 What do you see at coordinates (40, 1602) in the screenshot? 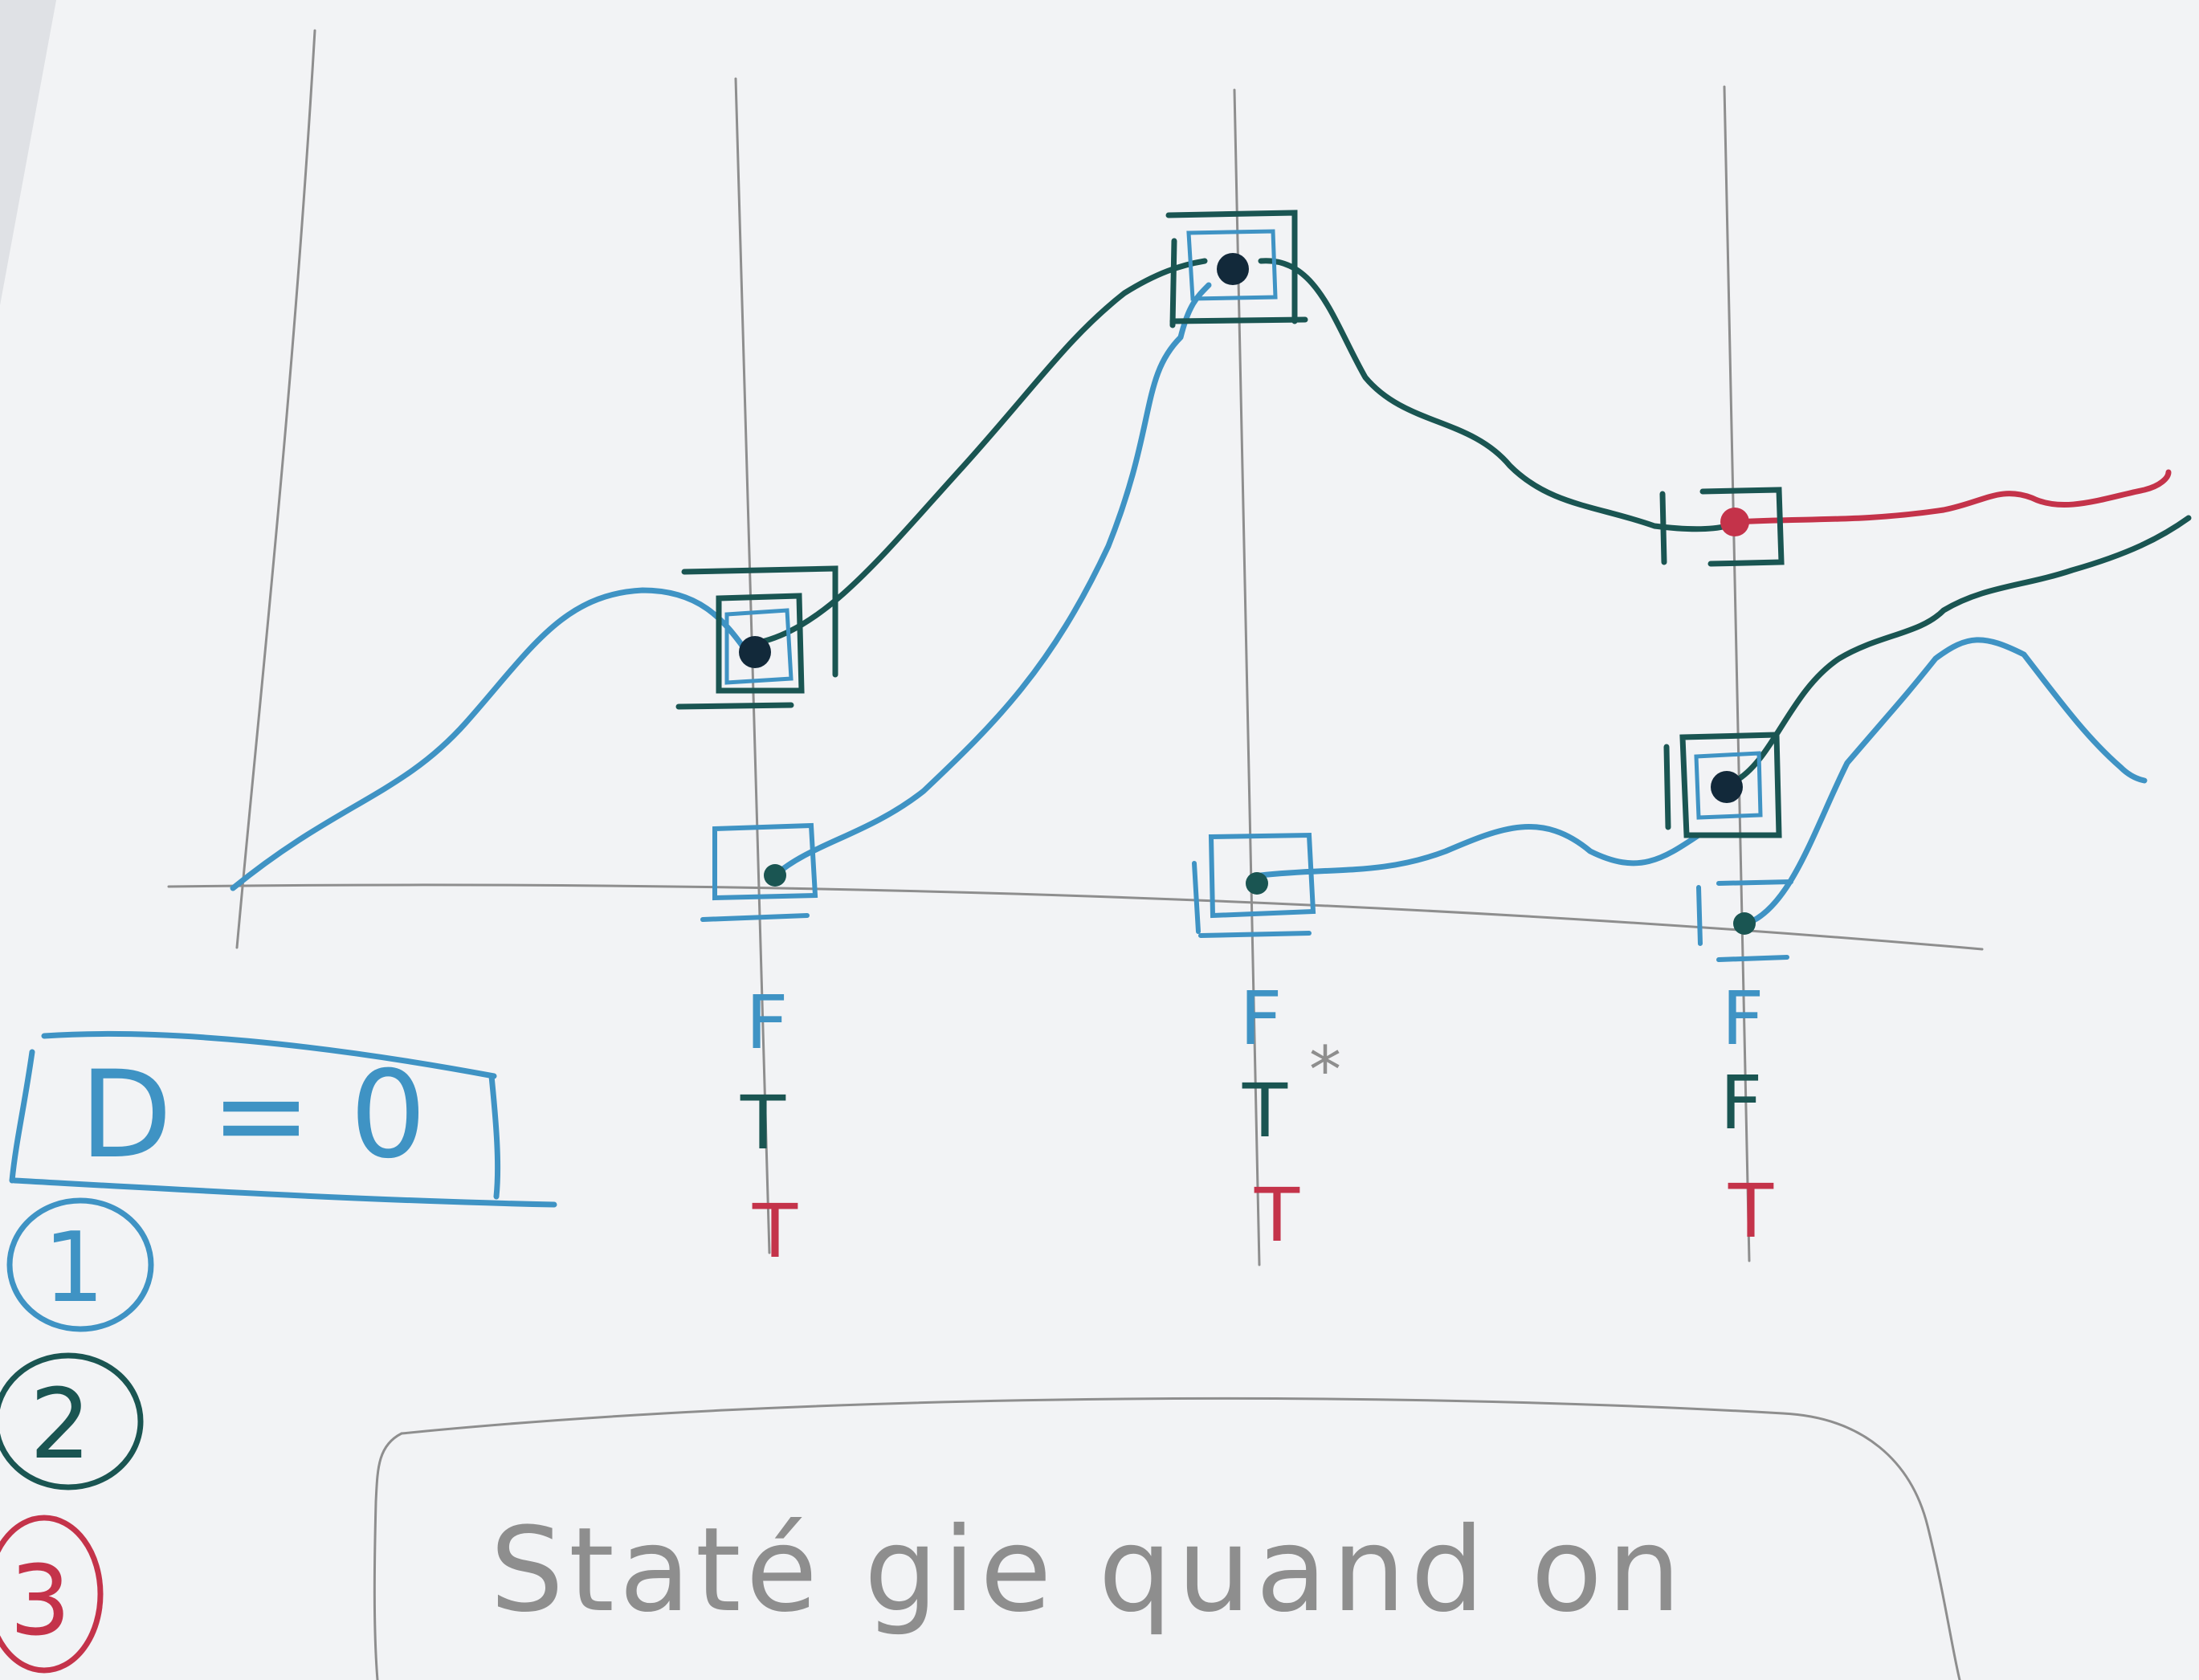
I see `legend-number: 3` at bounding box center [40, 1602].